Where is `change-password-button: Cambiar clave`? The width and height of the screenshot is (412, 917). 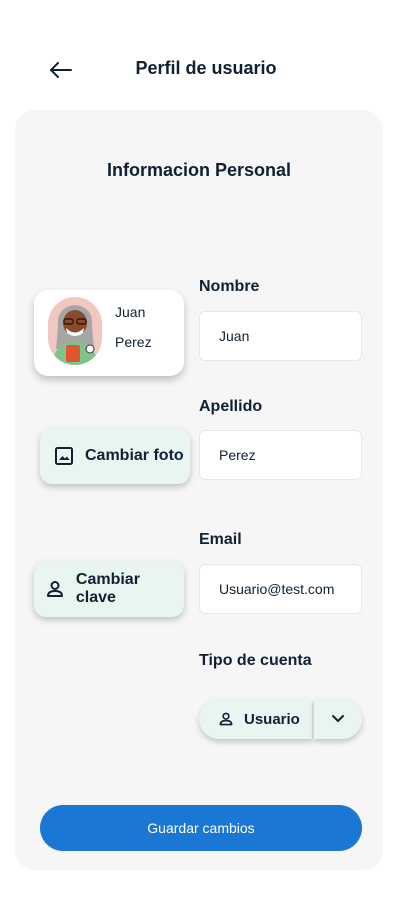 change-password-button: Cambiar clave is located at coordinates (109, 589).